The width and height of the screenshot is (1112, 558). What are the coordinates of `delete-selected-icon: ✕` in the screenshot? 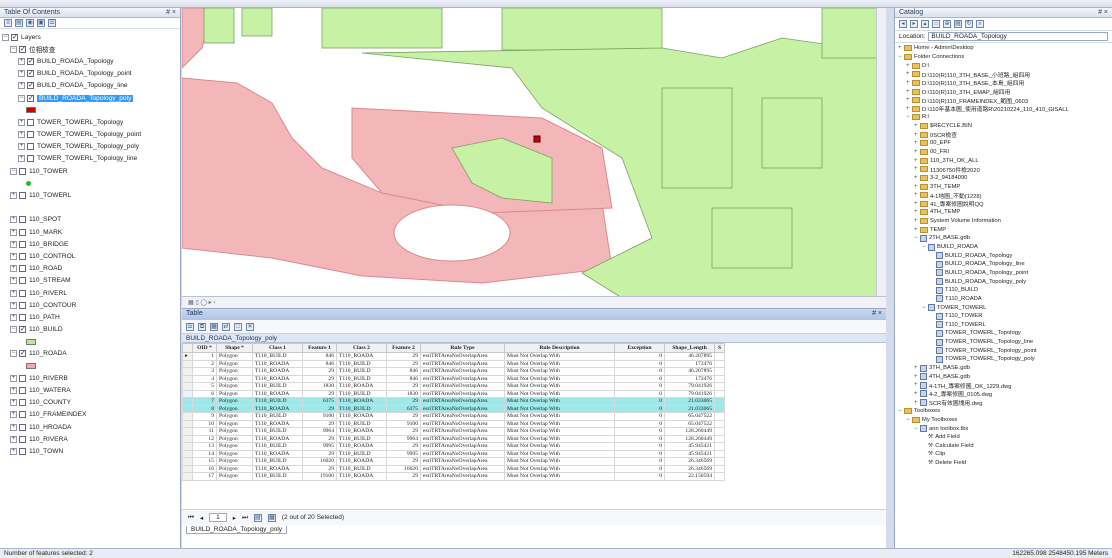 It's located at (250, 326).